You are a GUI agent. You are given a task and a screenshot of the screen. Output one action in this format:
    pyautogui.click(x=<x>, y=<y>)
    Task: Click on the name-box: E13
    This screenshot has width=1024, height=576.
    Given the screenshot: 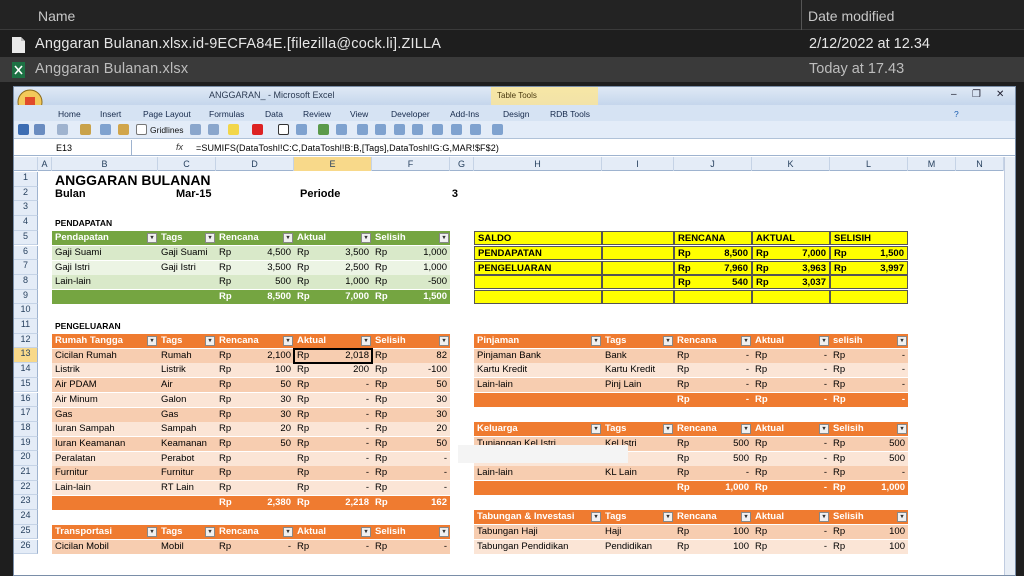 What is the action you would take?
    pyautogui.click(x=73, y=148)
    